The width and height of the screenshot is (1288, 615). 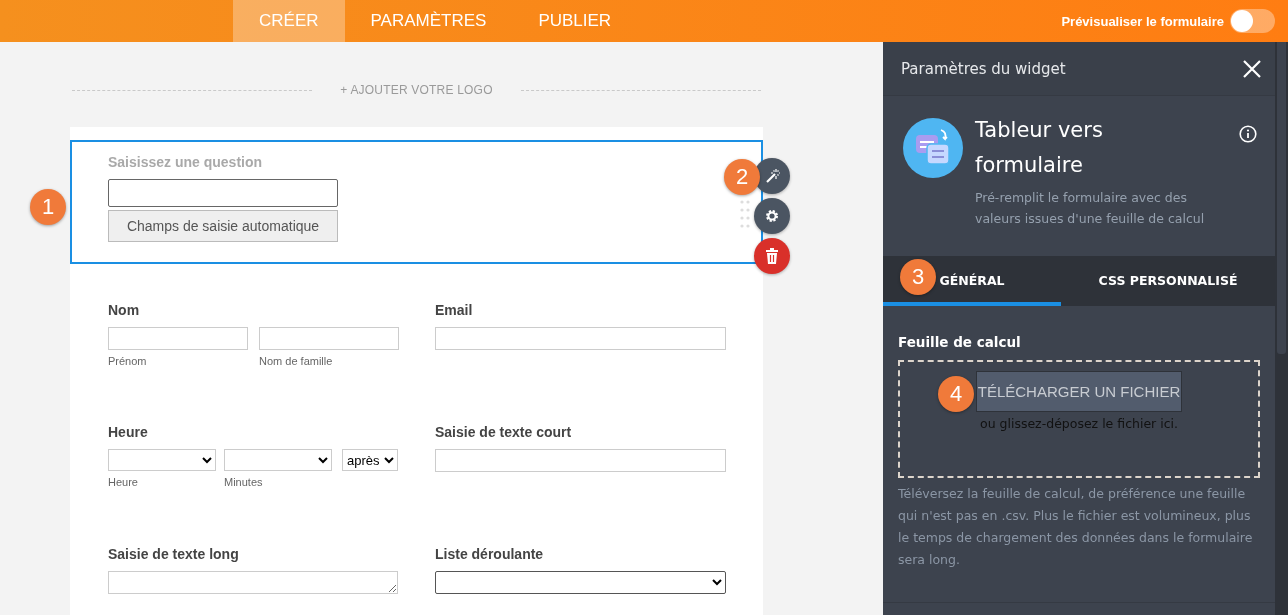 What do you see at coordinates (174, 554) in the screenshot?
I see `field-label: Saisie de texte long` at bounding box center [174, 554].